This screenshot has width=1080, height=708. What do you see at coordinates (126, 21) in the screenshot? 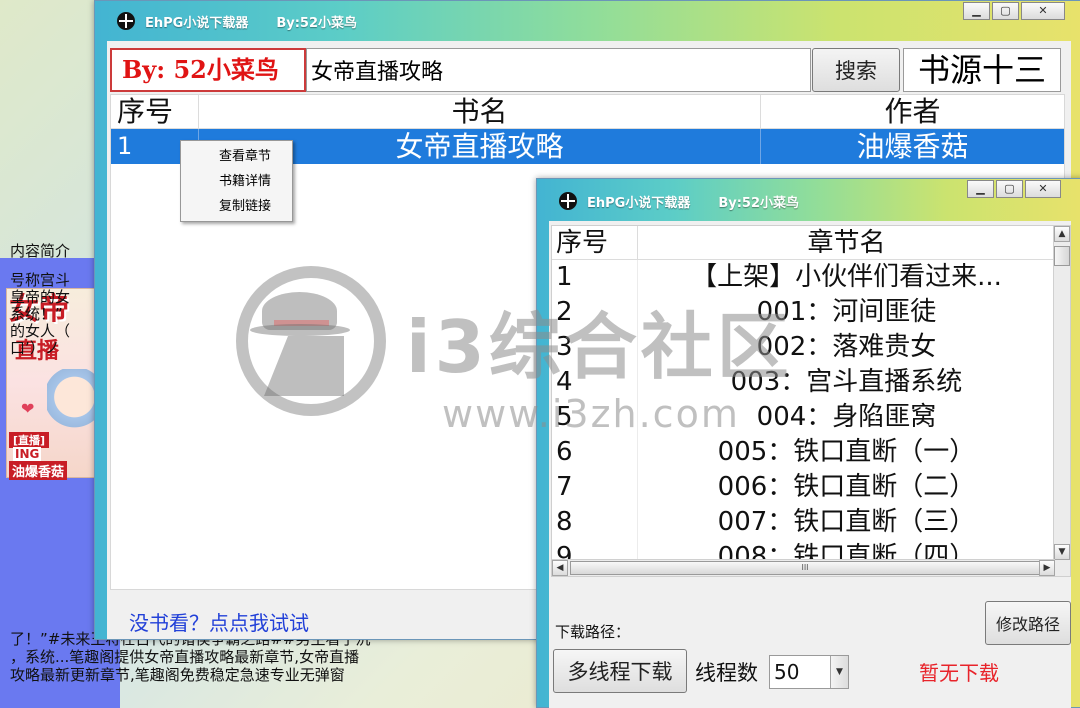
I see `app-icon` at bounding box center [126, 21].